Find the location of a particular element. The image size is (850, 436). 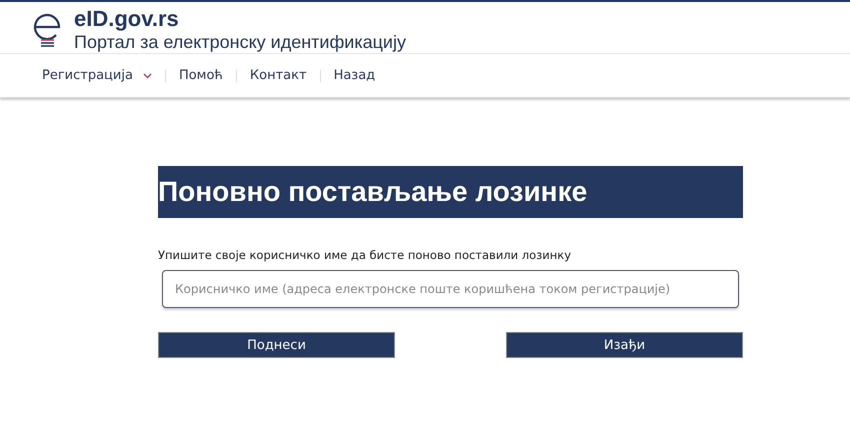

site-name: eID.gov.rs is located at coordinates (240, 19).